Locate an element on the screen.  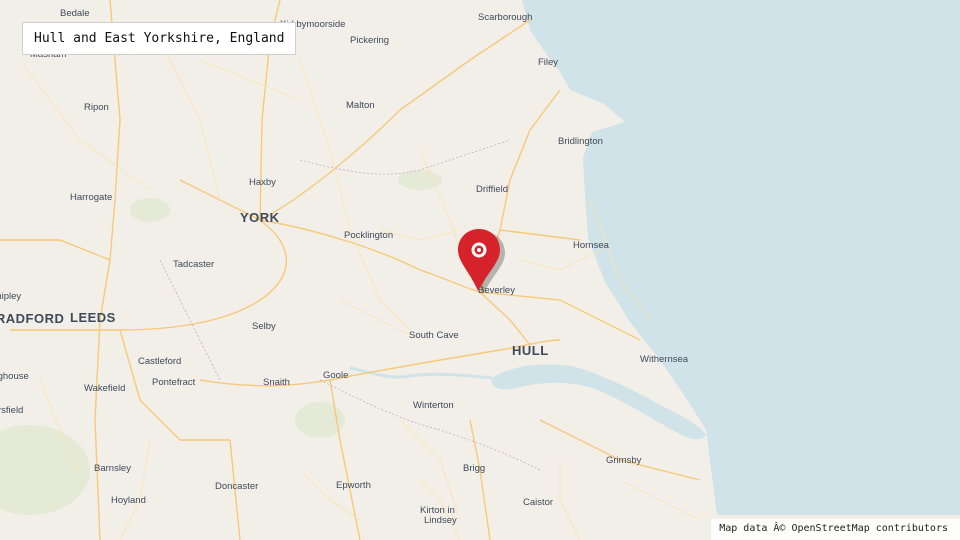
place-south-cave: South Cave is located at coordinates (434, 335).